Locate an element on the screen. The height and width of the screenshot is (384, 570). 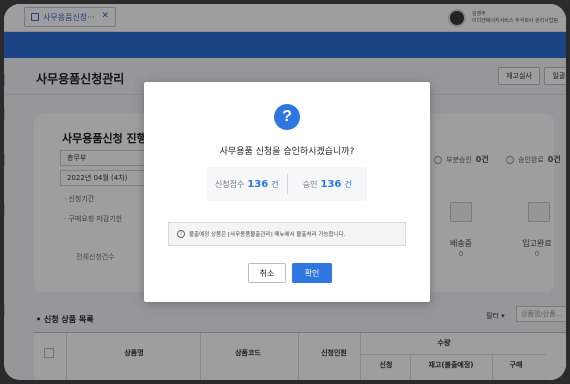
info-icon: i is located at coordinates (181, 234).